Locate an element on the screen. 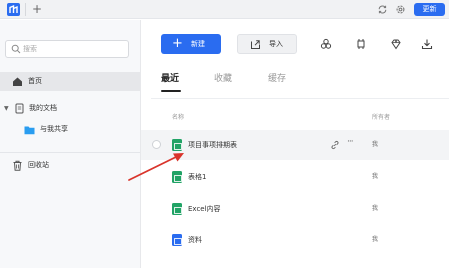 This screenshot has height=268, width=449. settings-icon is located at coordinates (400, 9).